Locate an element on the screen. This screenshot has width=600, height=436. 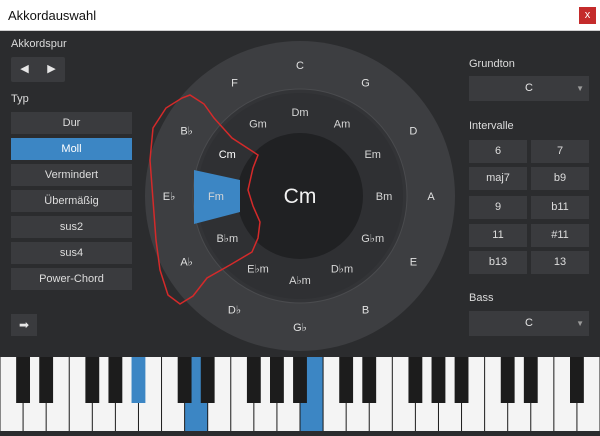
inner-chord-1: Em is located at coordinates (372, 155).